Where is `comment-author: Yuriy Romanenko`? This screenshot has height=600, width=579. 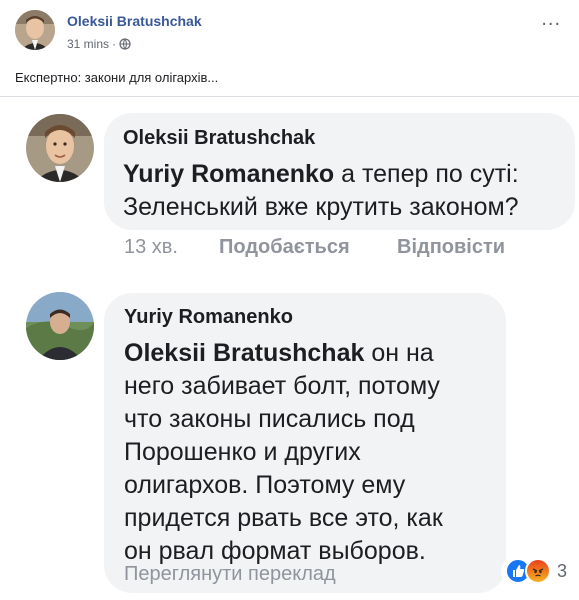
comment-author: Yuriy Romanenko is located at coordinates (208, 317).